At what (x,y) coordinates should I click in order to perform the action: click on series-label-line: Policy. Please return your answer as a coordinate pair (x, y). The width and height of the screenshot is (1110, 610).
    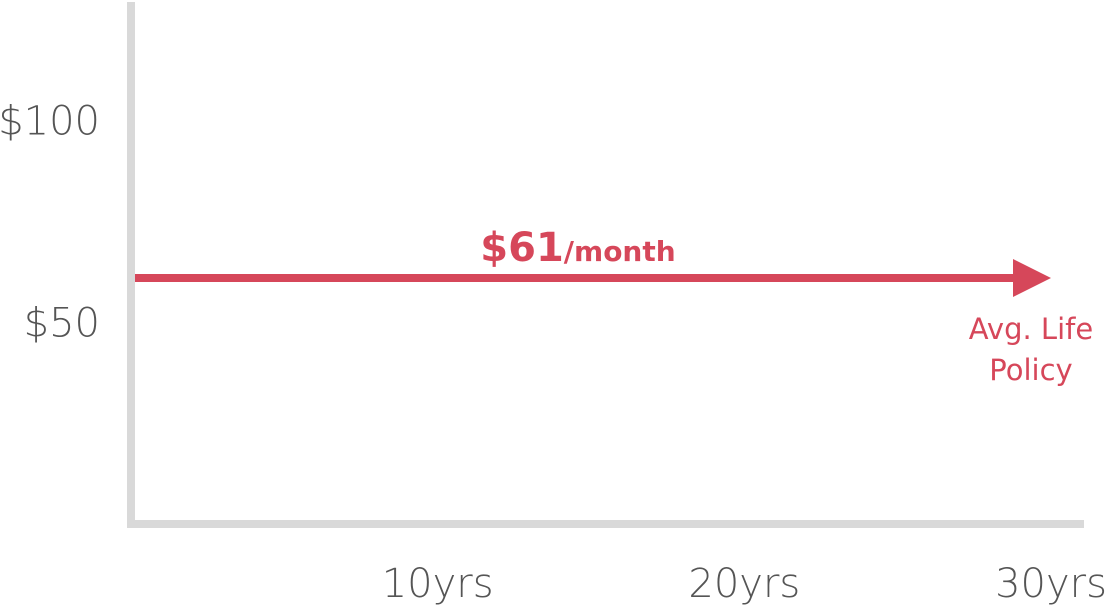
    Looking at the image, I should click on (1030, 370).